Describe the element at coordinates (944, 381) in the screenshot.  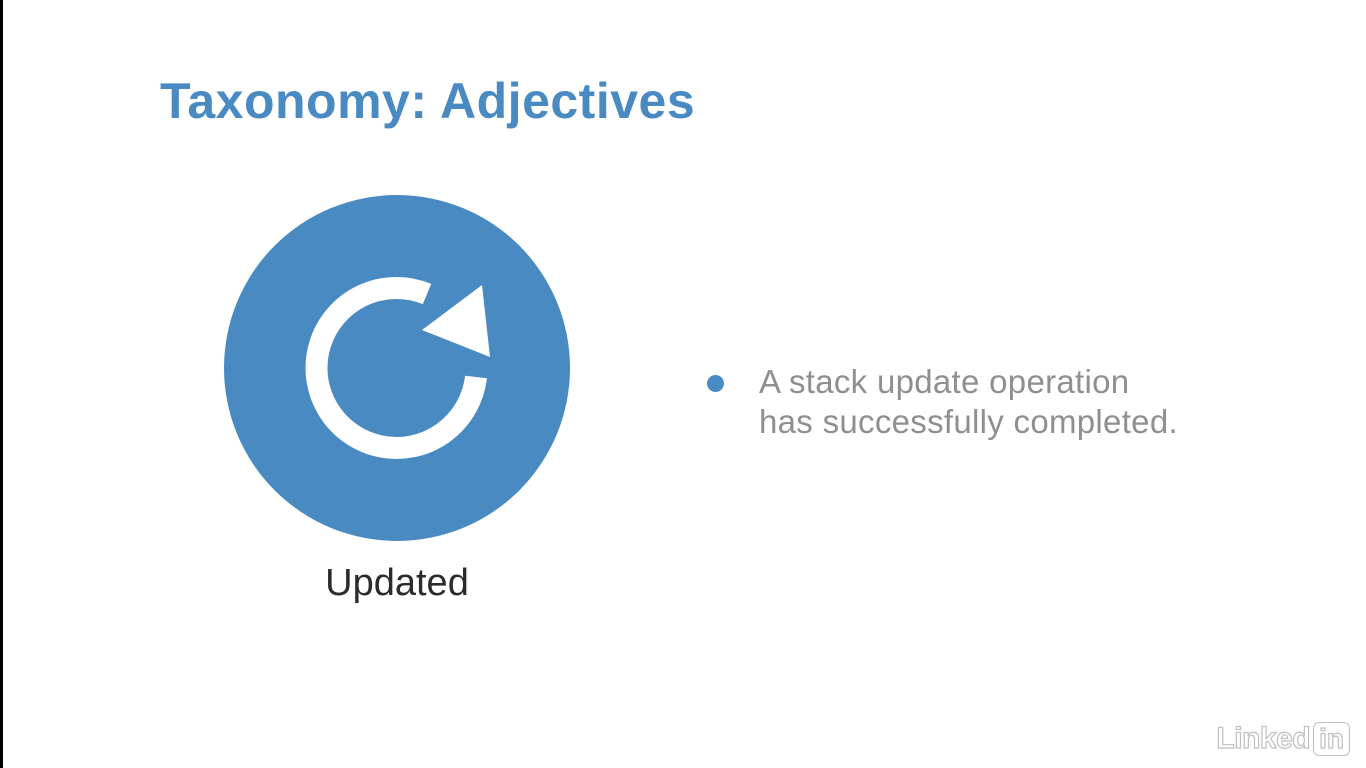
I see `bullet-line: A stack update operation` at that location.